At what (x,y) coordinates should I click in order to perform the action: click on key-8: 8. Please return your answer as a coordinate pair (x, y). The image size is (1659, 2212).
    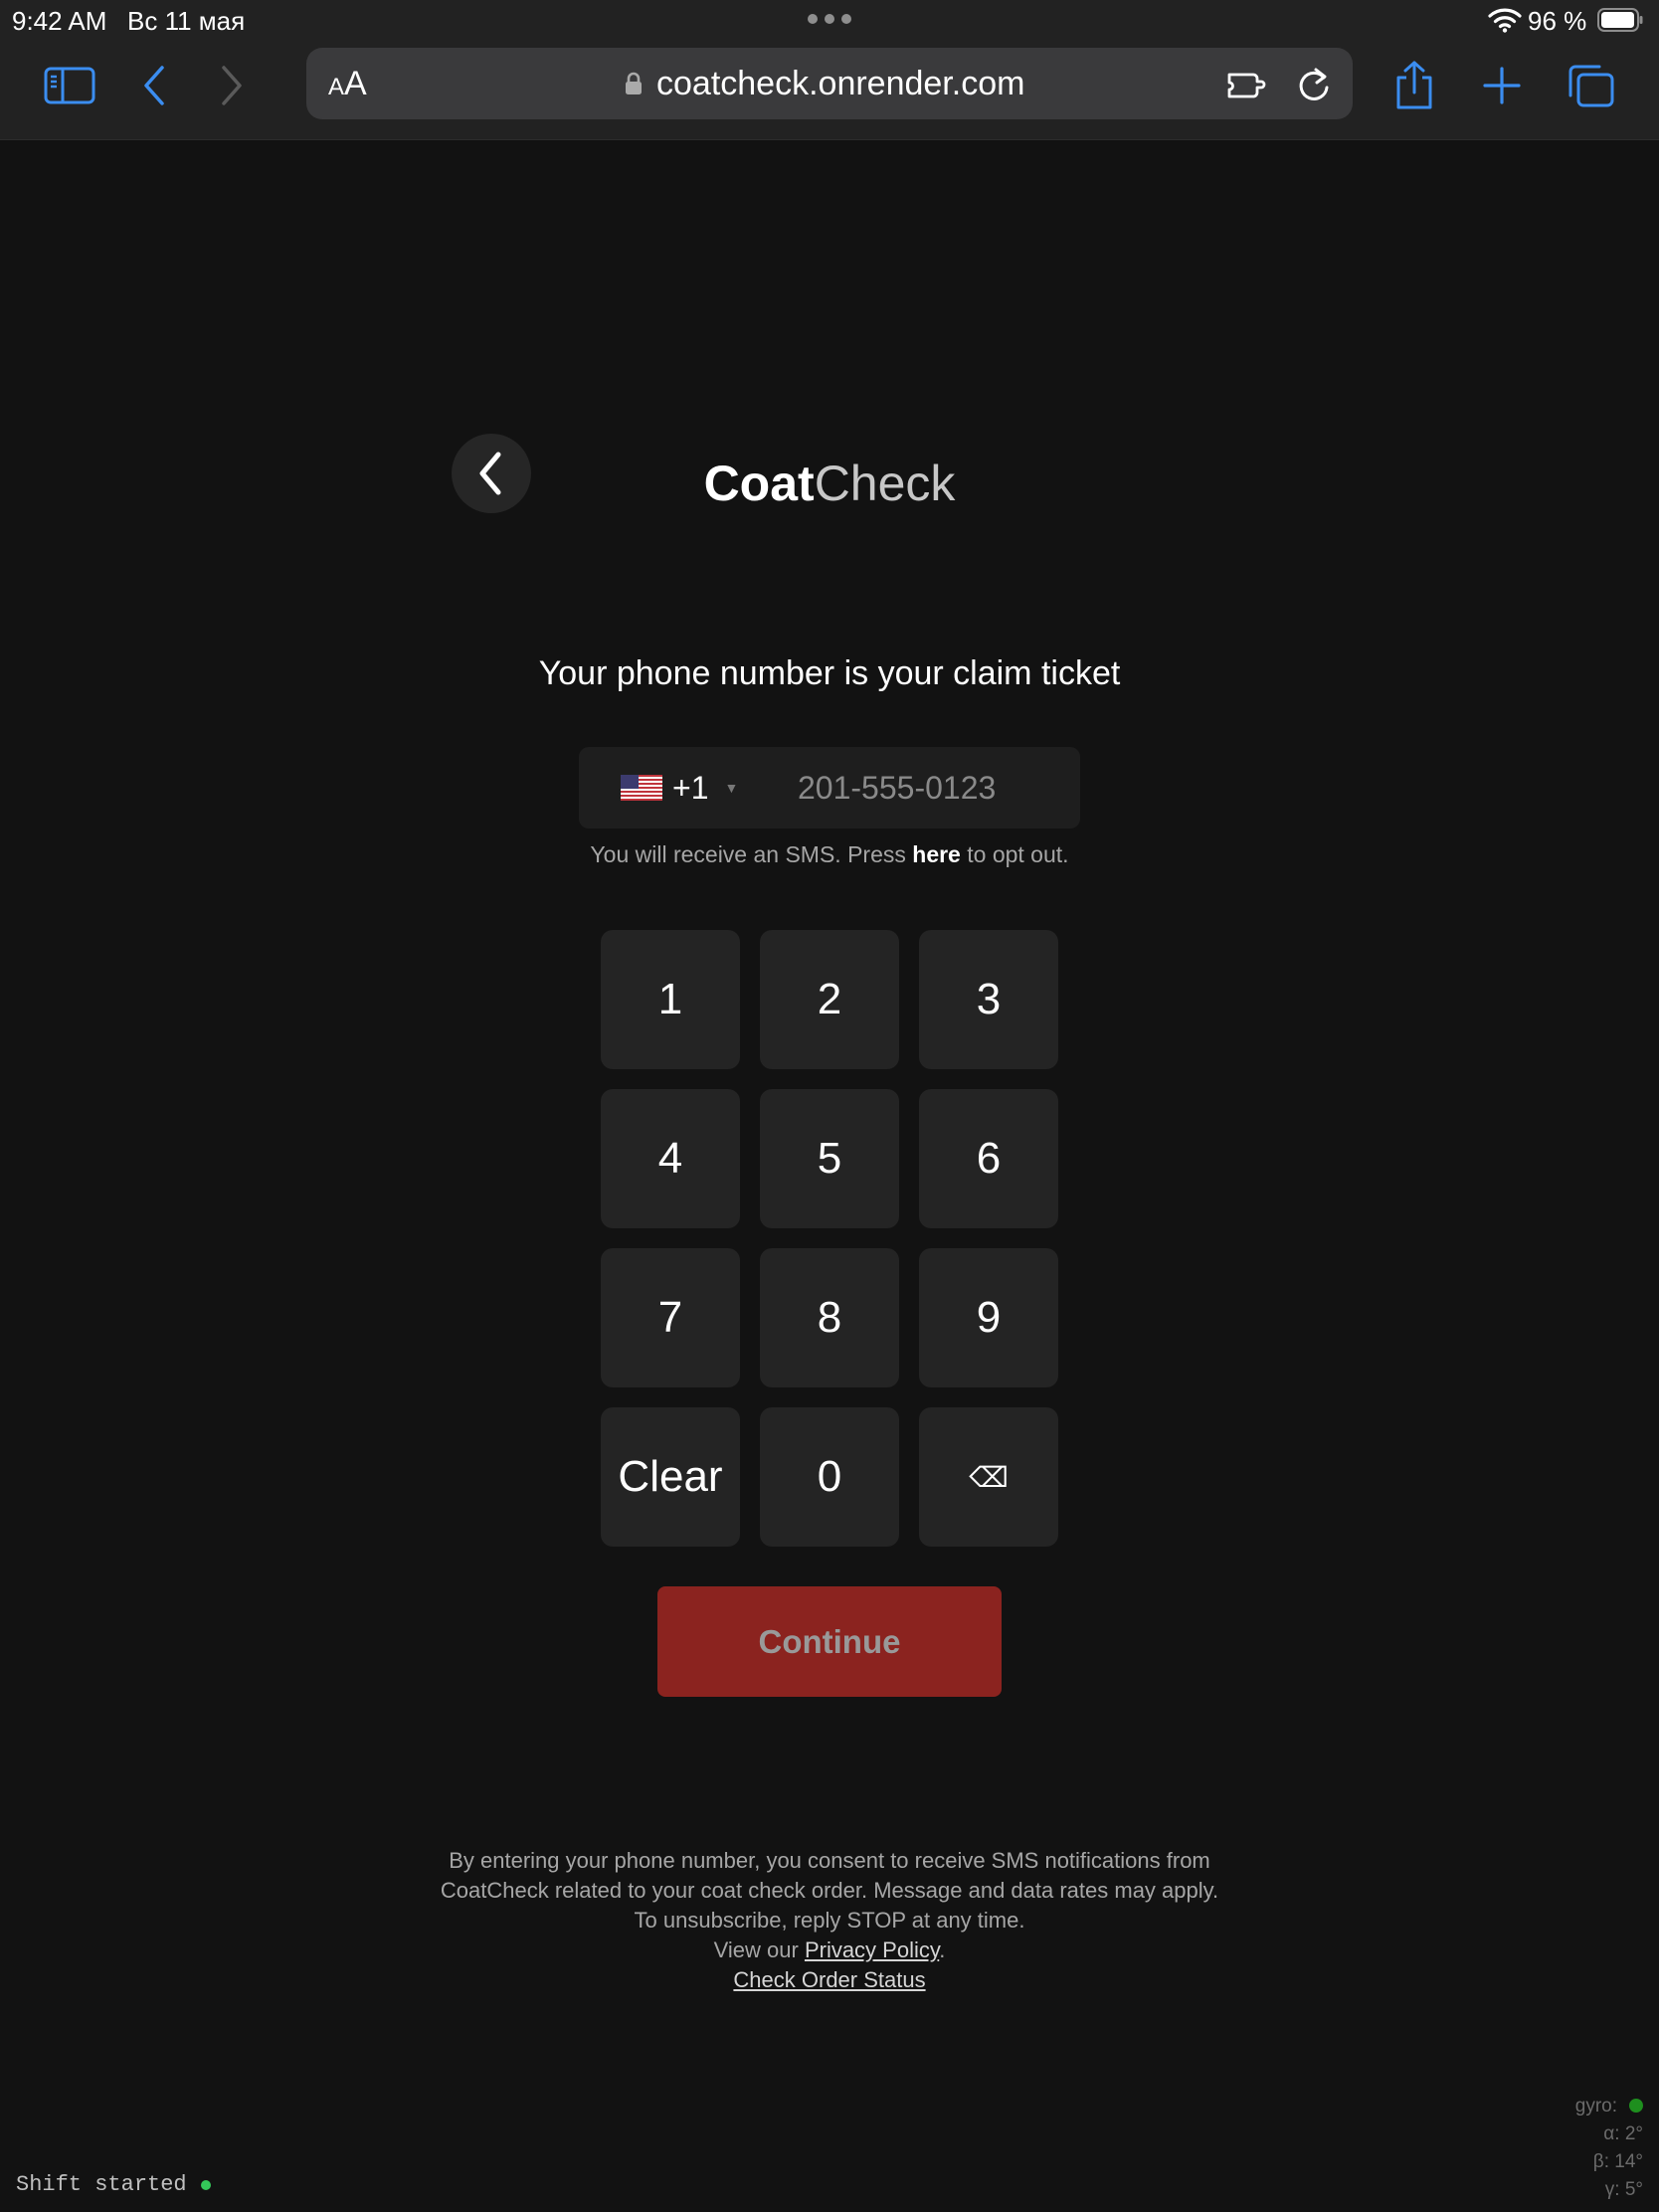
    Looking at the image, I should click on (829, 1317).